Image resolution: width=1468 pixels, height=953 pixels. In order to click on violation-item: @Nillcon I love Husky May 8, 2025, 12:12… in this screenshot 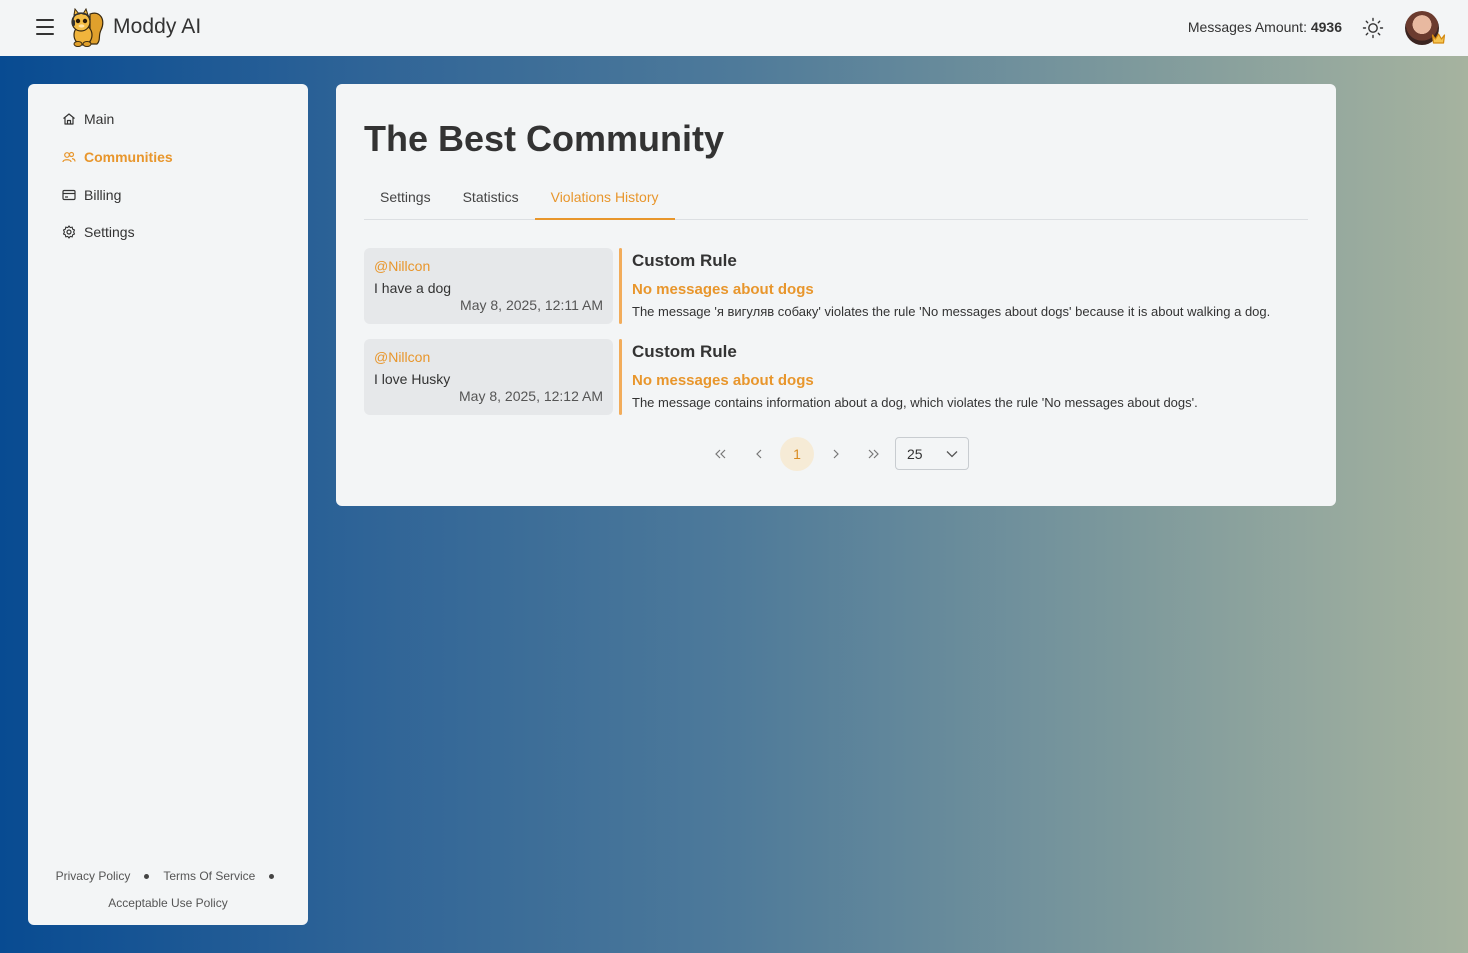, I will do `click(836, 377)`.